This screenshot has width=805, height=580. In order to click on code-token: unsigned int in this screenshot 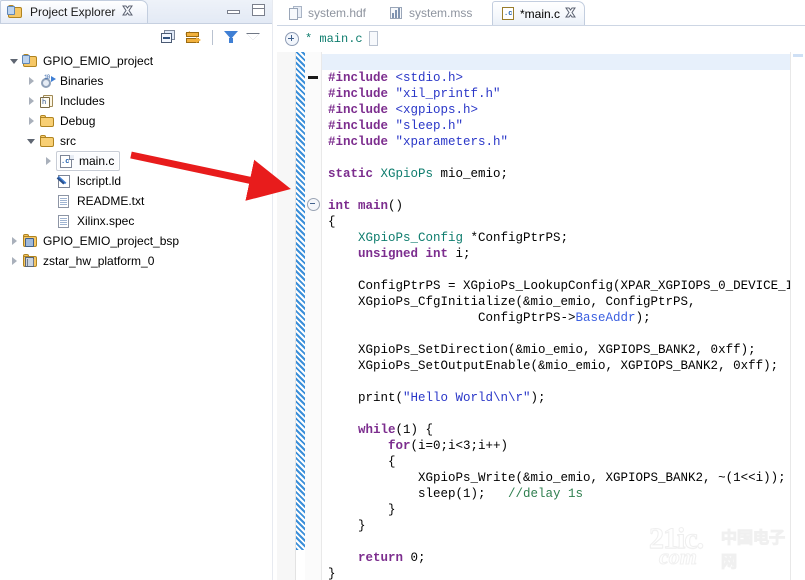, I will do `click(403, 254)`.